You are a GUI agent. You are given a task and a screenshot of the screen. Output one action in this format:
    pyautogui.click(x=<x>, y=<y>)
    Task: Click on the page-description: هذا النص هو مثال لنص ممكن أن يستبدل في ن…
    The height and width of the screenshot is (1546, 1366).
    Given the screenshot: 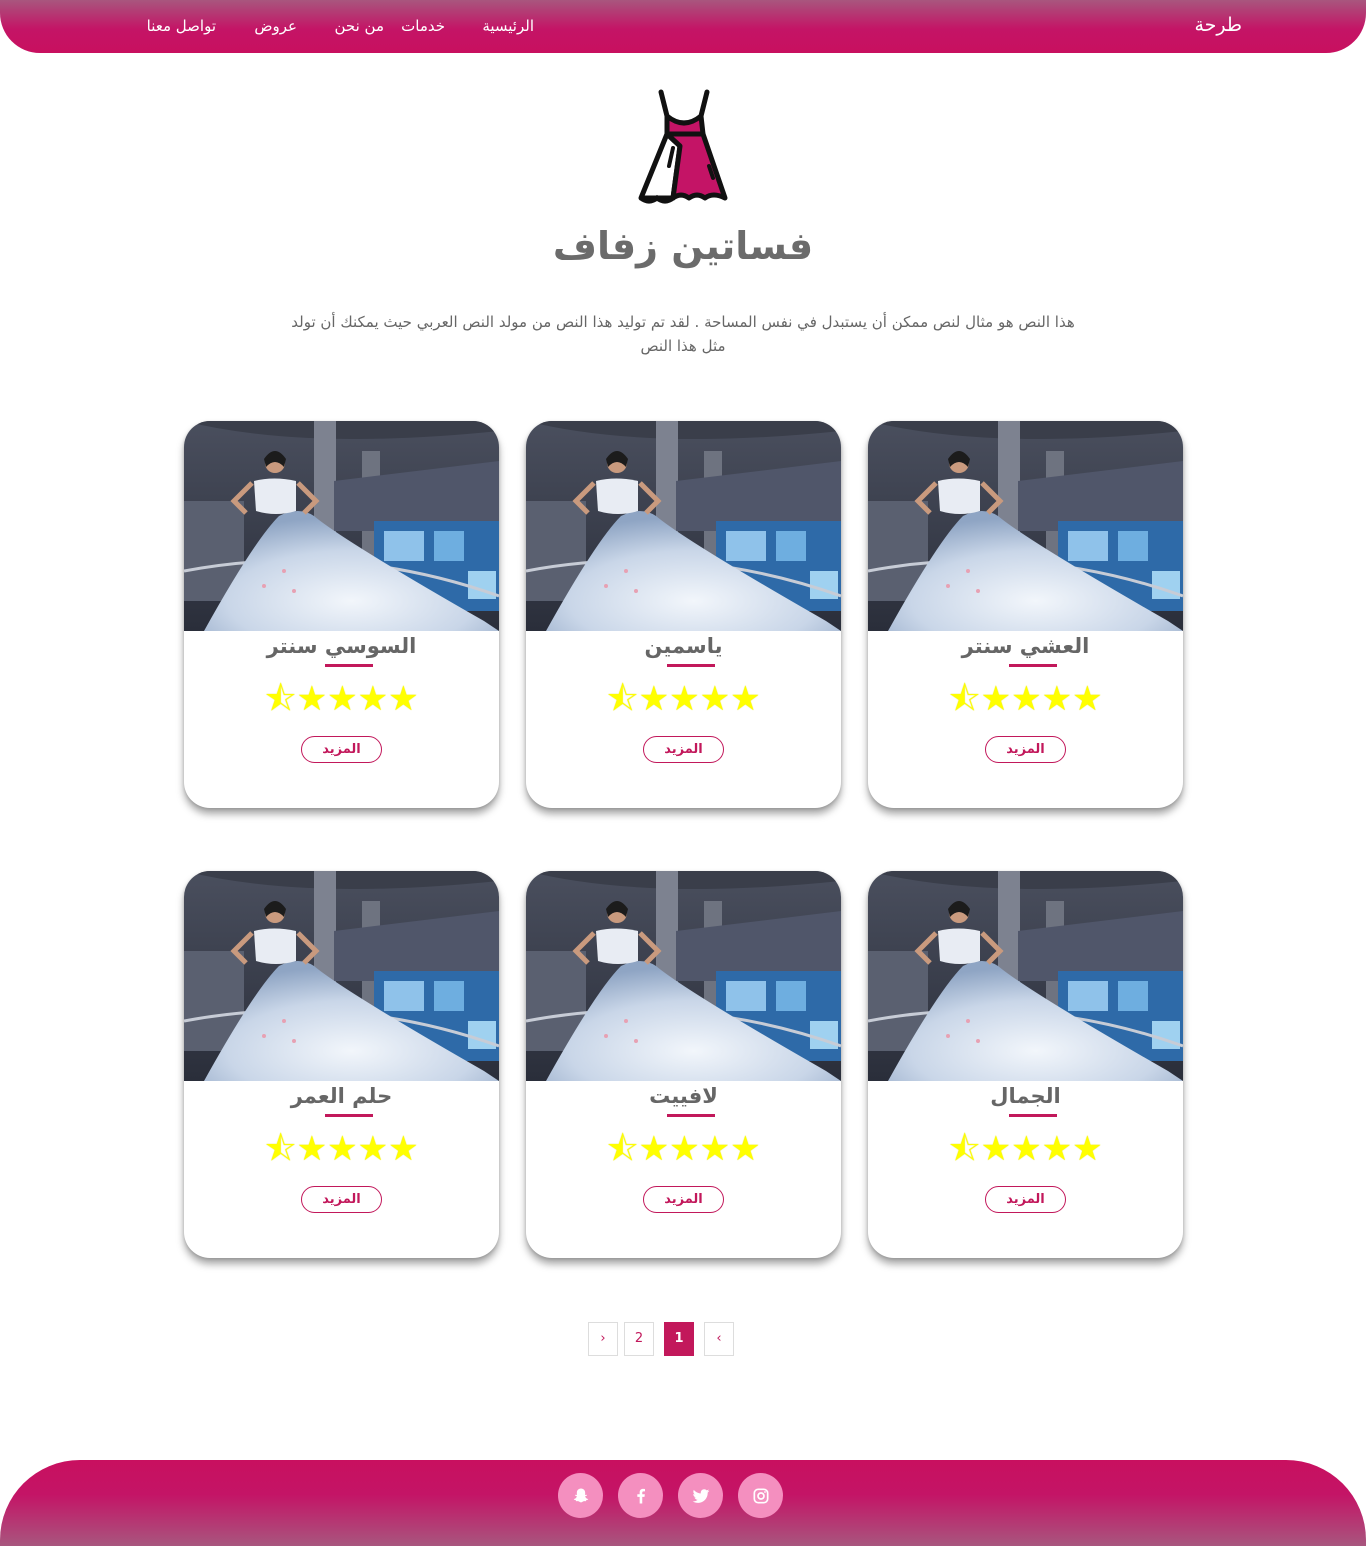 What is the action you would take?
    pyautogui.click(x=683, y=334)
    